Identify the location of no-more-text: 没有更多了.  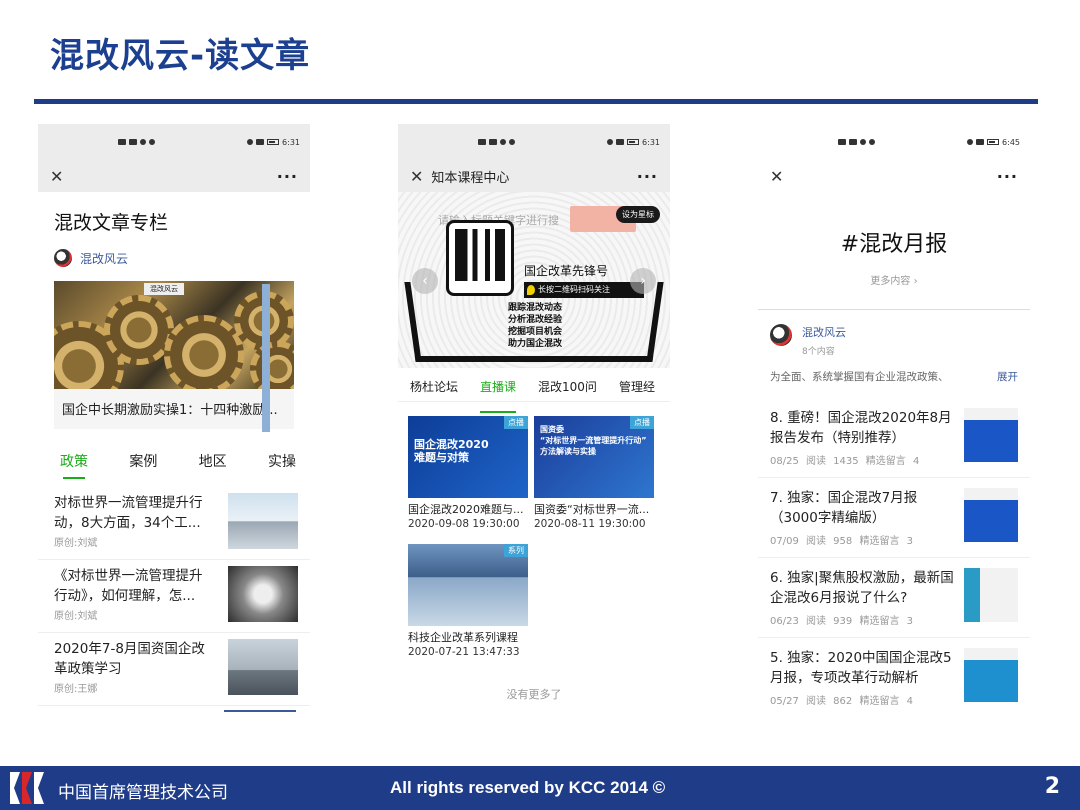
(534, 694).